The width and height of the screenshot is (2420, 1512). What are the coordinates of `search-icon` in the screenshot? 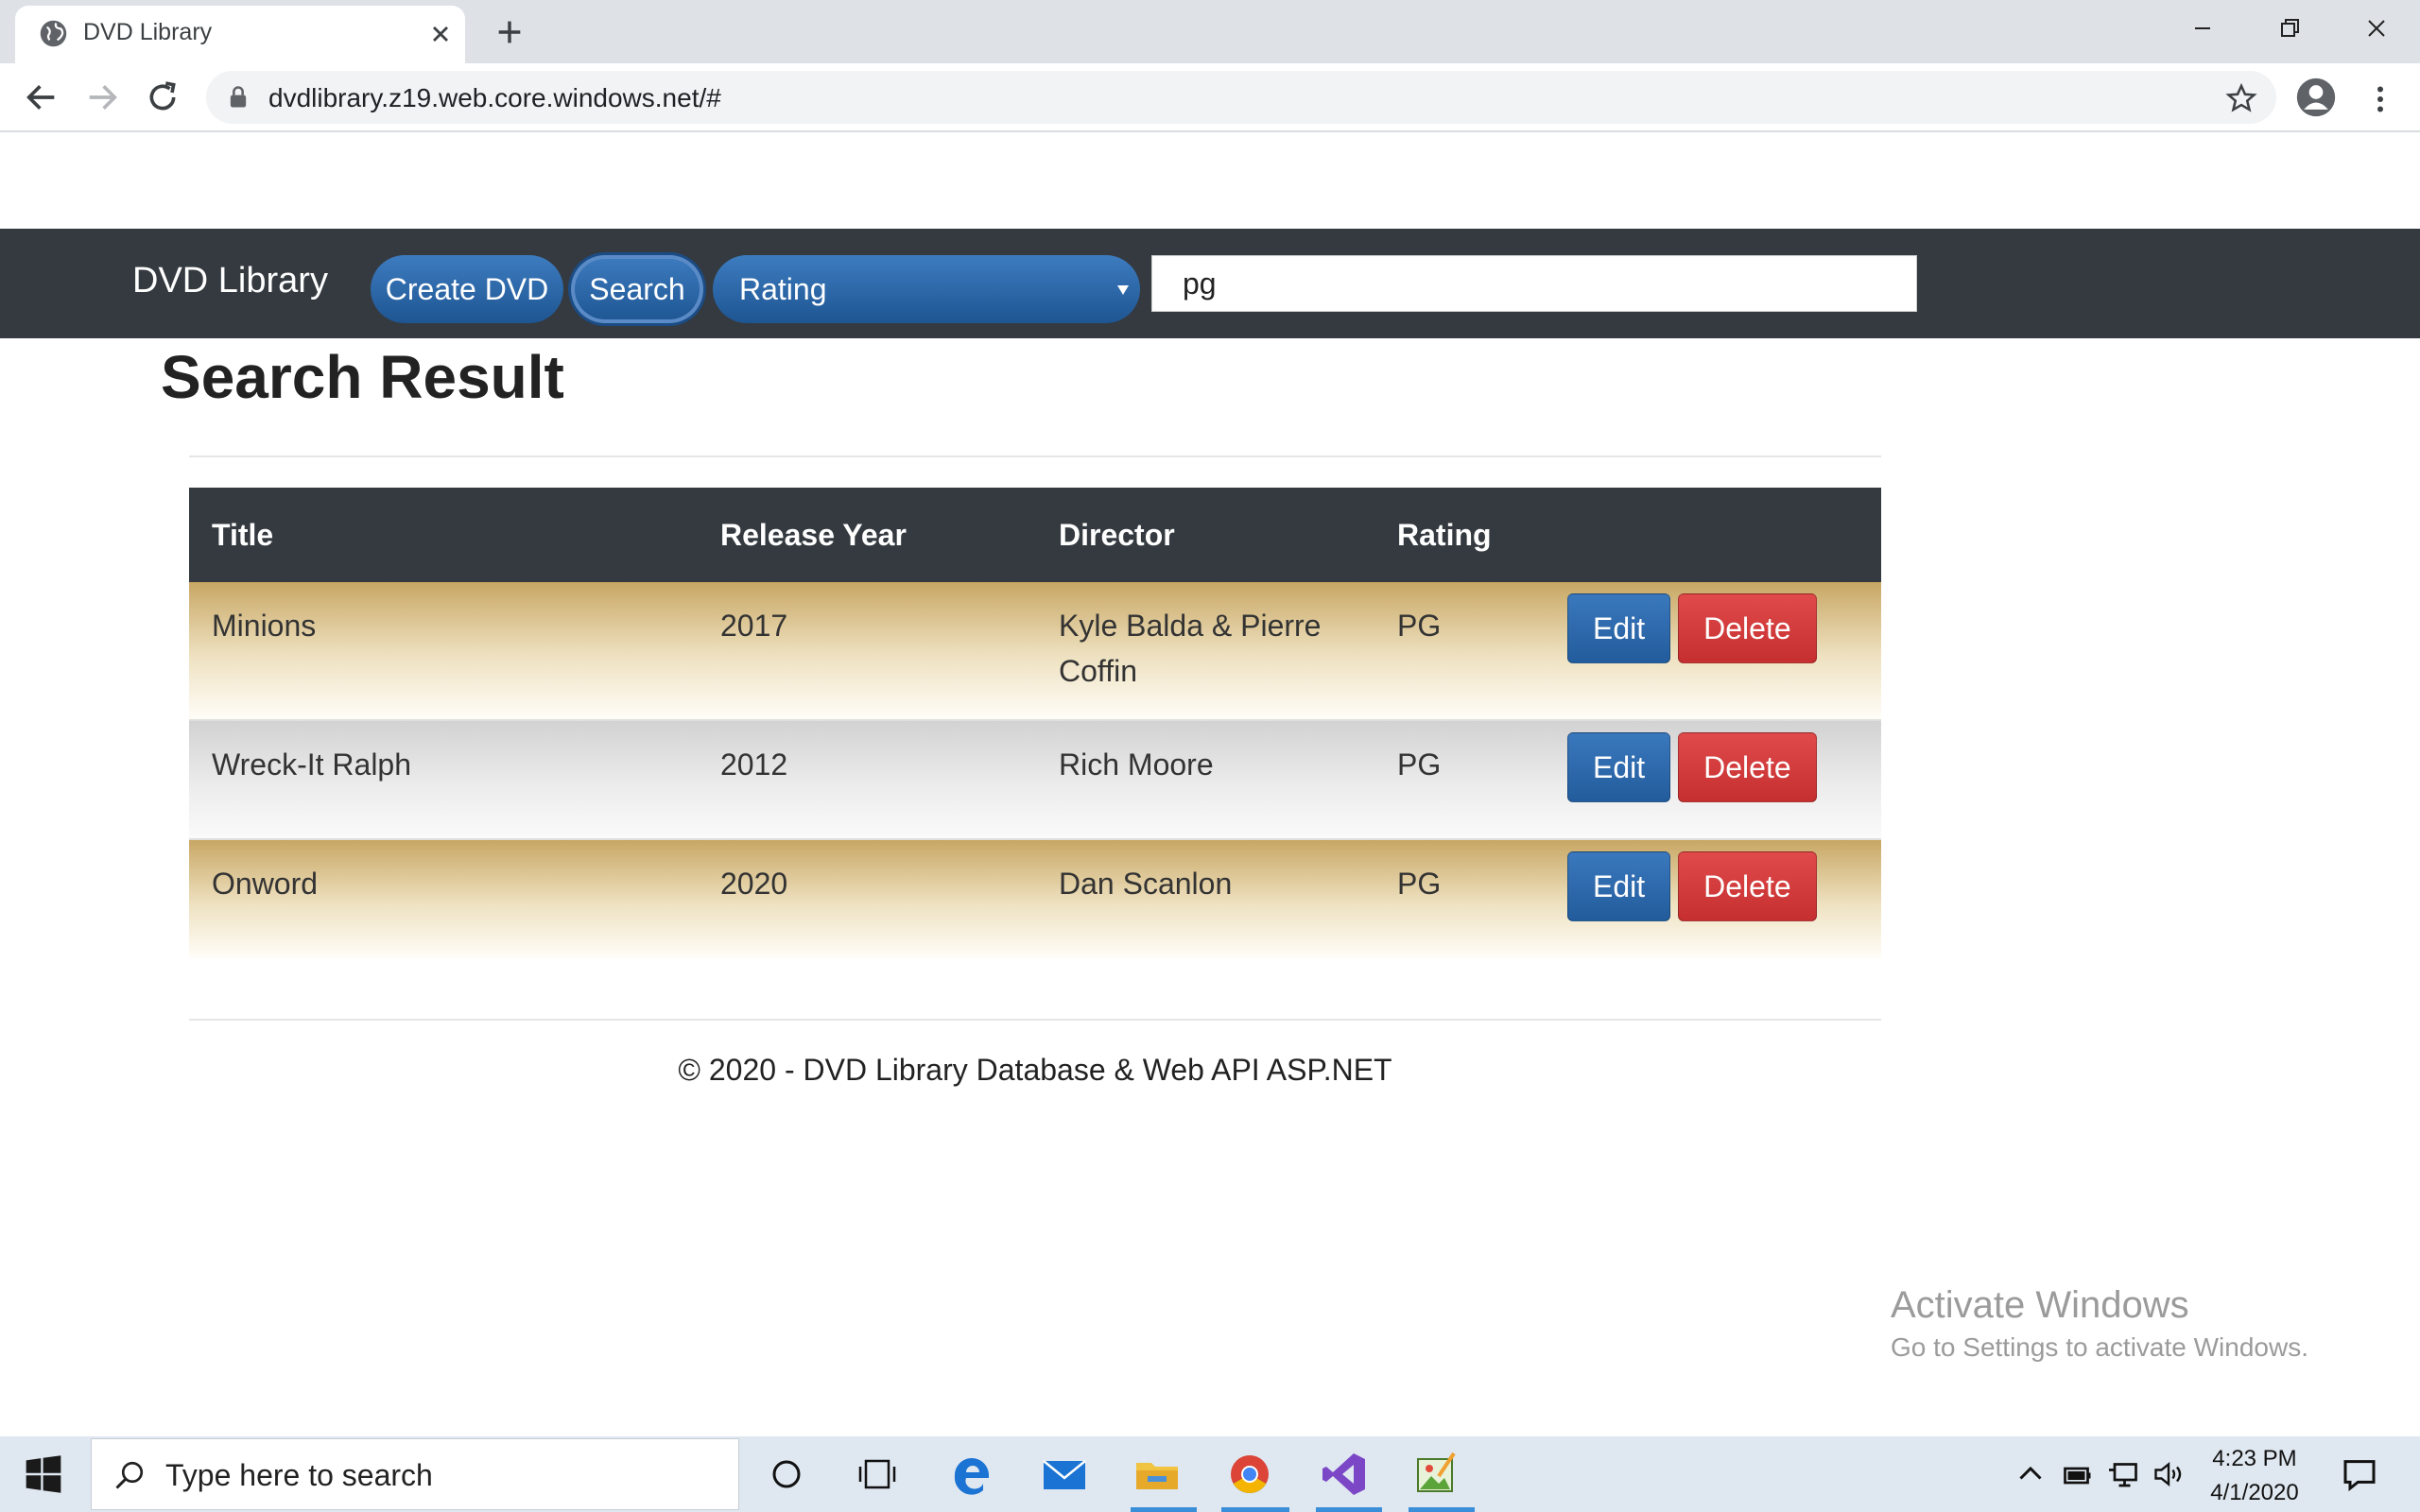 It's located at (129, 1475).